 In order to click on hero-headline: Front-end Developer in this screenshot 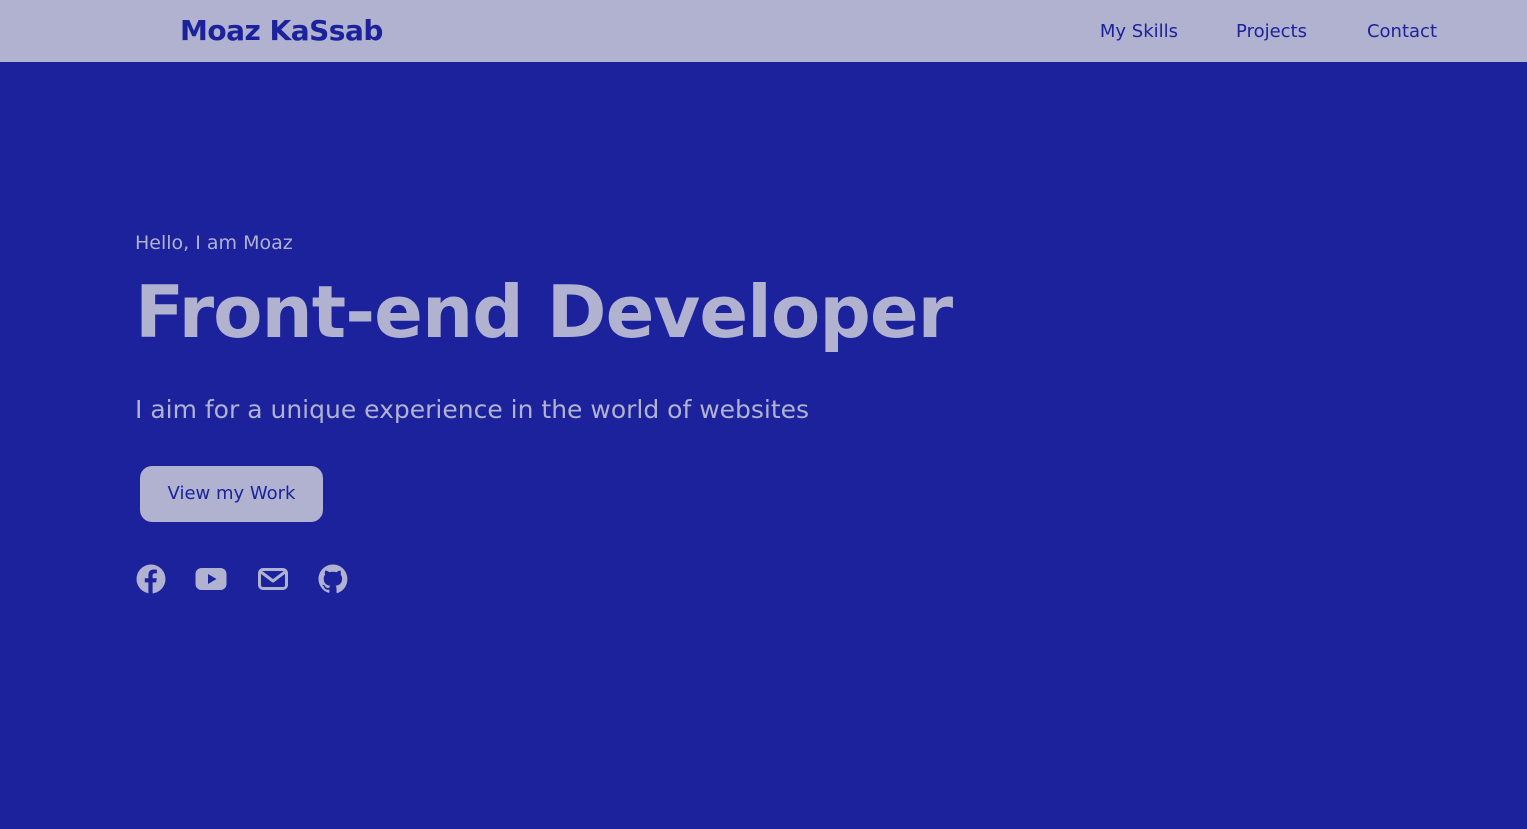, I will do `click(544, 312)`.